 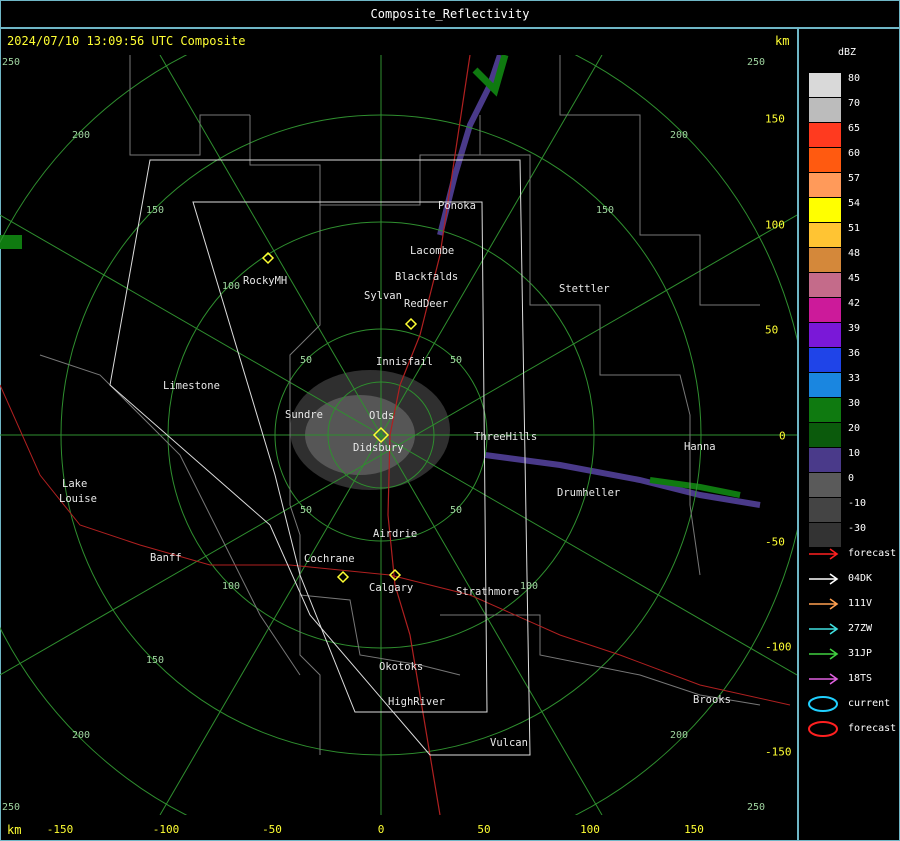 What do you see at coordinates (11, 242) in the screenshot?
I see `echo-west` at bounding box center [11, 242].